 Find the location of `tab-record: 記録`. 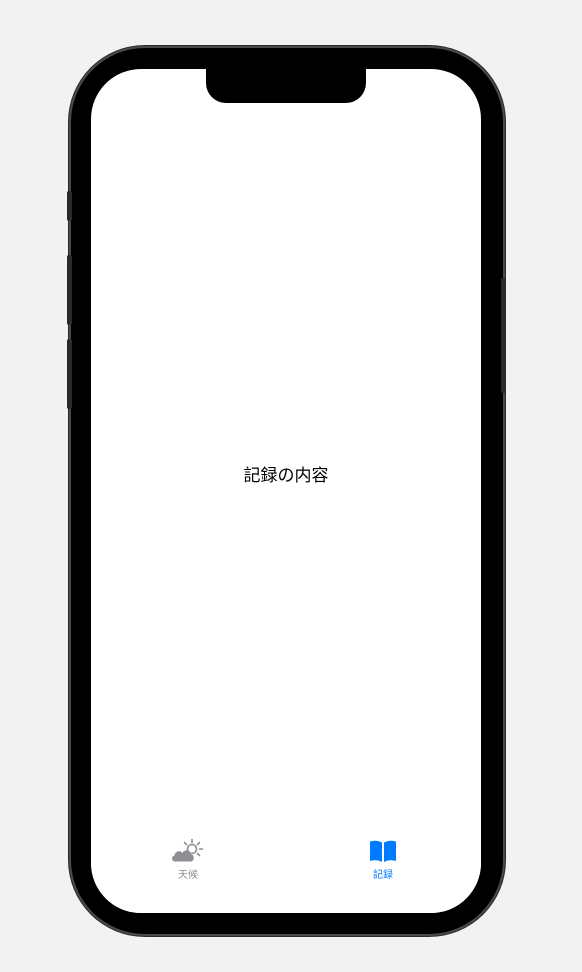

tab-record: 記録 is located at coordinates (383, 861).